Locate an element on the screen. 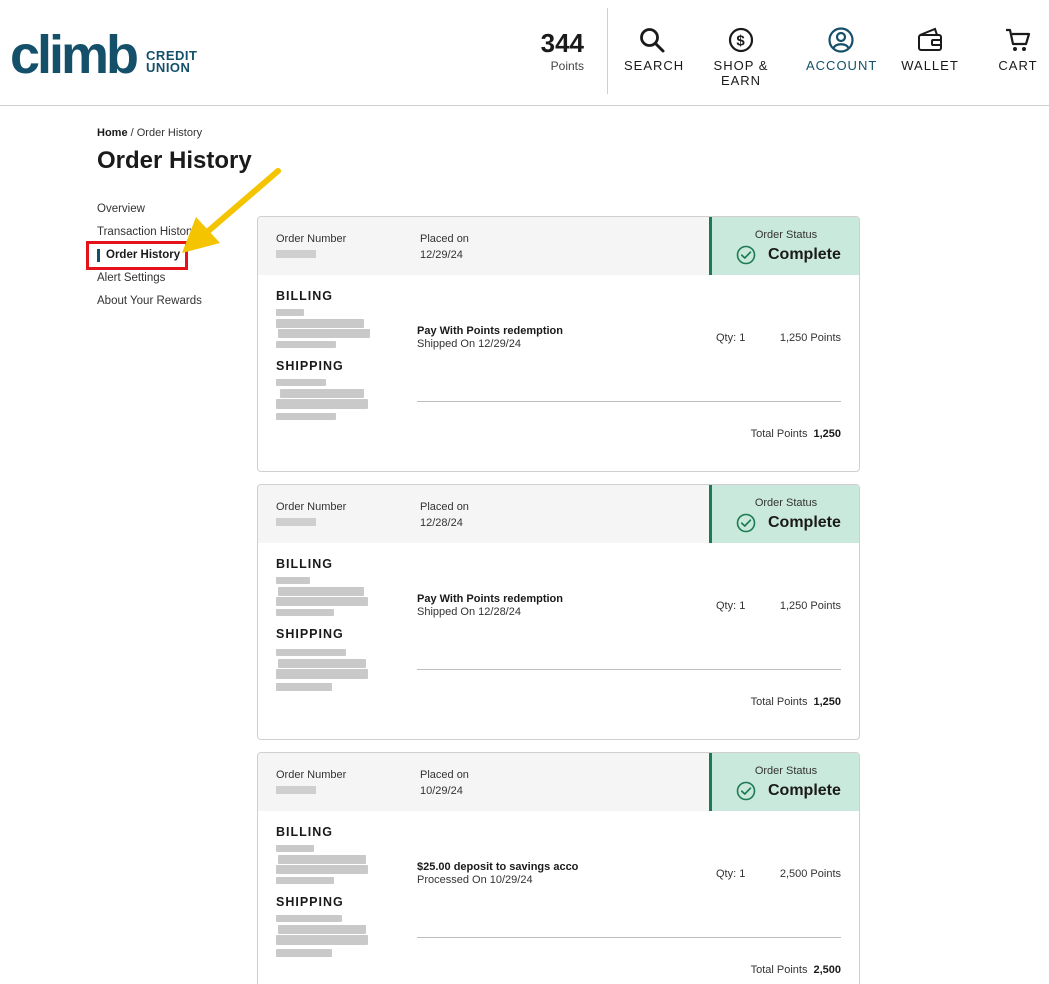  nav-shop-earn-label: SHOP & is located at coordinates (741, 65).